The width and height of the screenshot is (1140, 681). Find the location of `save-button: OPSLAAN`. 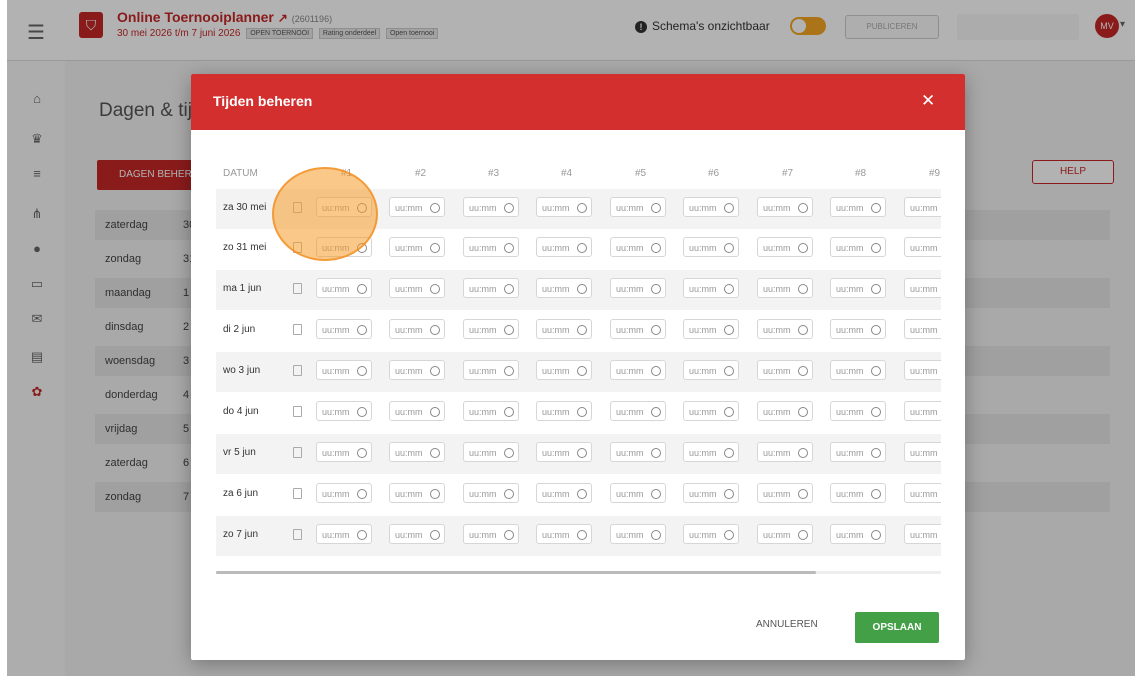

save-button: OPSLAAN is located at coordinates (897, 627).